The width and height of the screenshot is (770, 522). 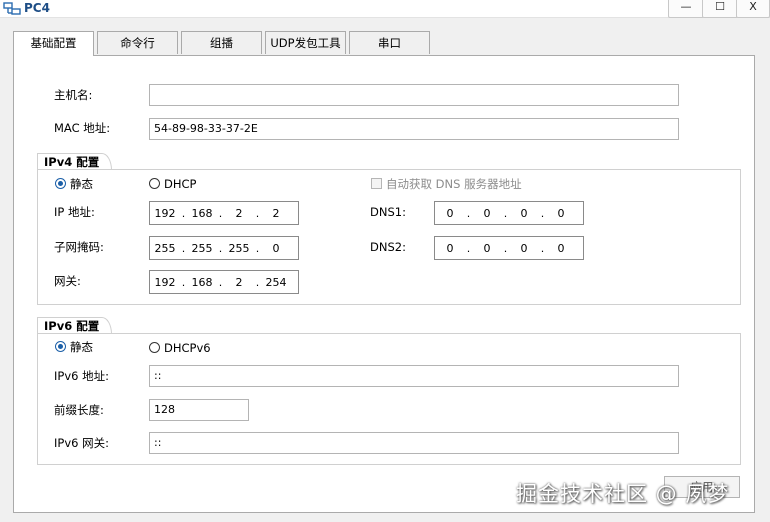 I want to click on ipv6-address-input: ::, so click(x=414, y=376).